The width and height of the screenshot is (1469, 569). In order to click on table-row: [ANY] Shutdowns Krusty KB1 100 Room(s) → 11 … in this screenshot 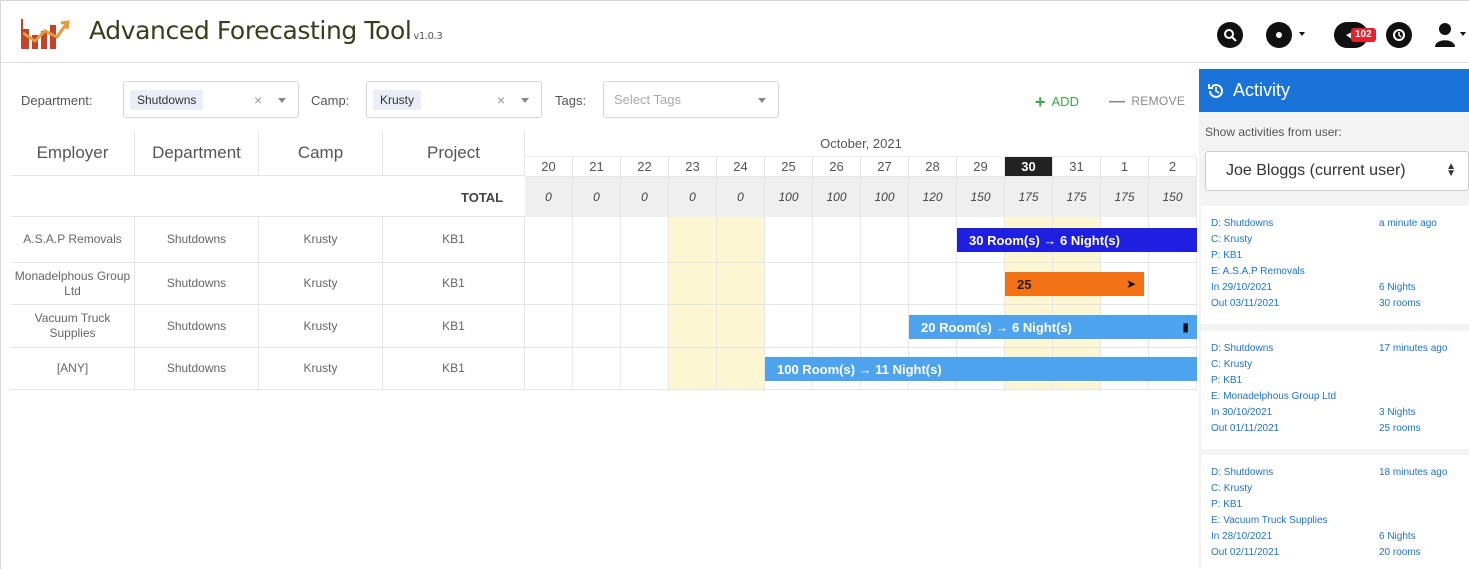, I will do `click(604, 369)`.